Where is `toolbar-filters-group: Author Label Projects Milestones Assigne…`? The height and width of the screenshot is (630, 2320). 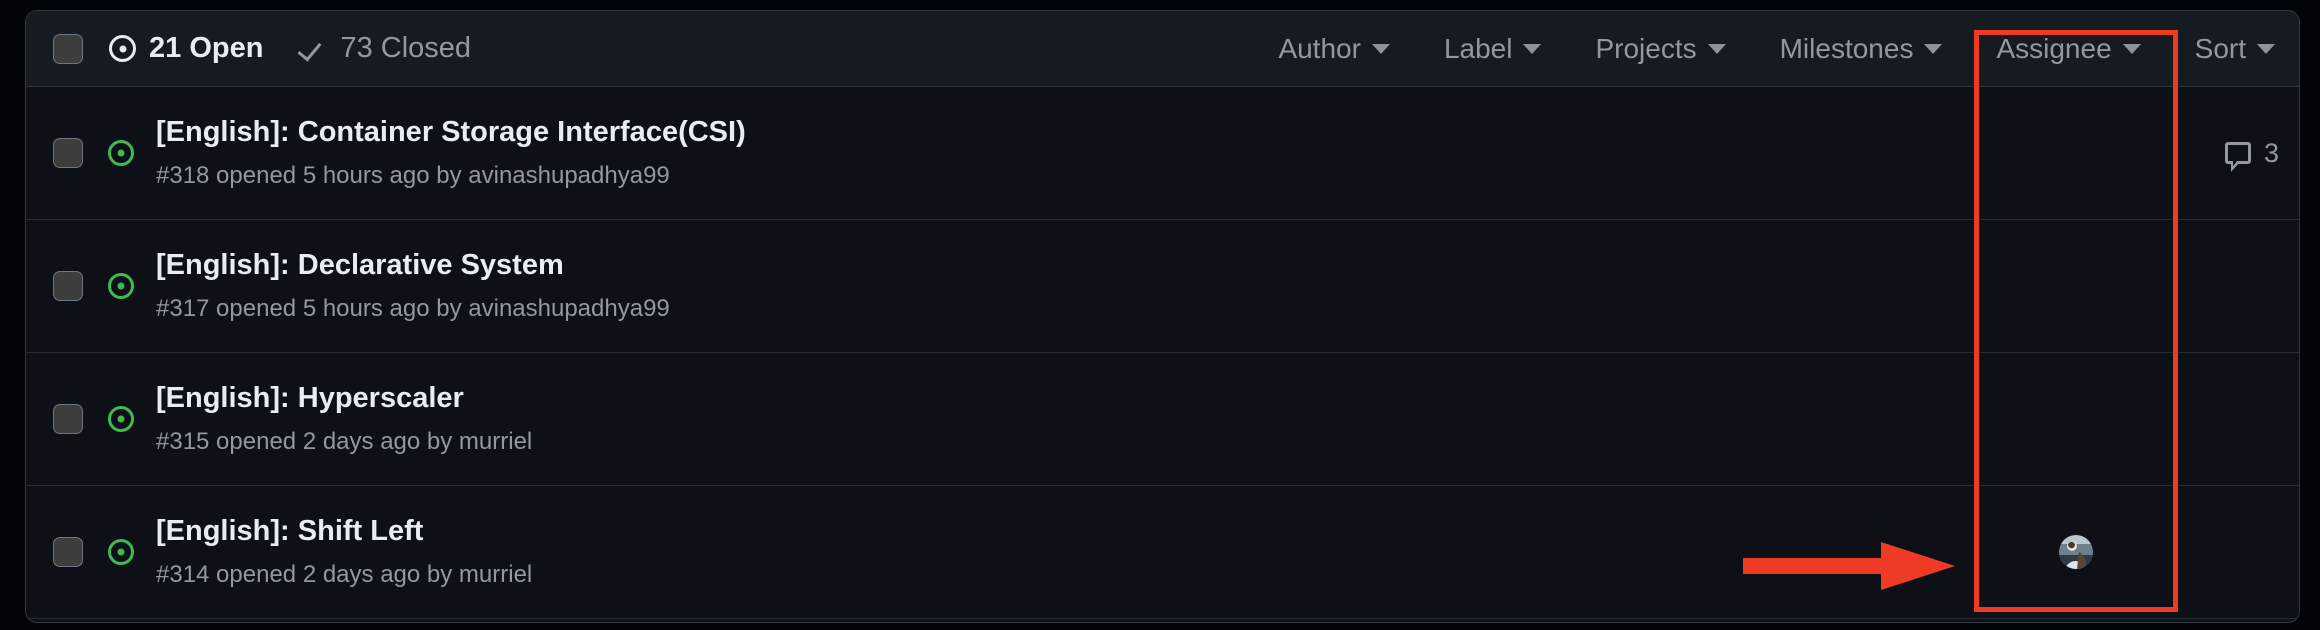 toolbar-filters-group: Author Label Projects Milestones Assigne… is located at coordinates (1788, 49).